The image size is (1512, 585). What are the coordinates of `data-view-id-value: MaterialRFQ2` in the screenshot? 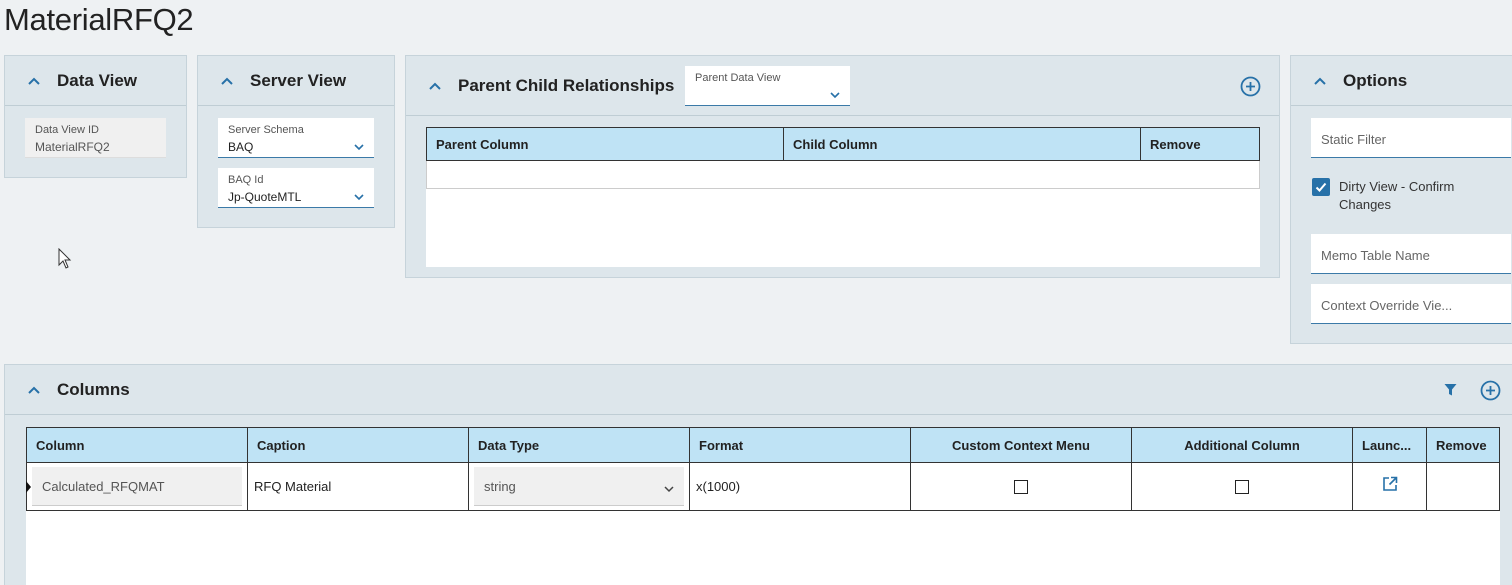 It's located at (72, 147).